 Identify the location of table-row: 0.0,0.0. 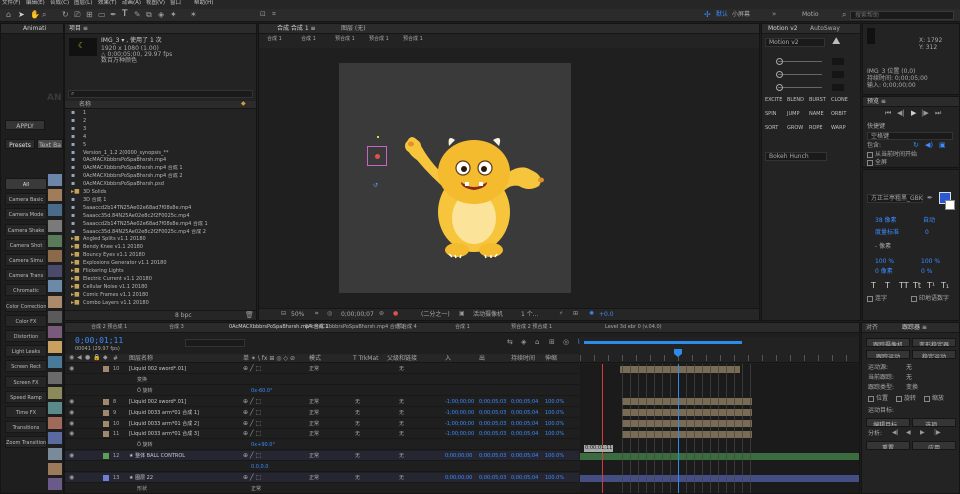
(322, 467).